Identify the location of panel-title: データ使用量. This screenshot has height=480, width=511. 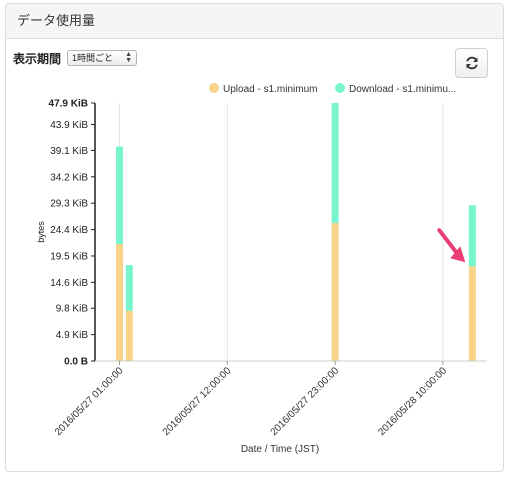
(254, 21).